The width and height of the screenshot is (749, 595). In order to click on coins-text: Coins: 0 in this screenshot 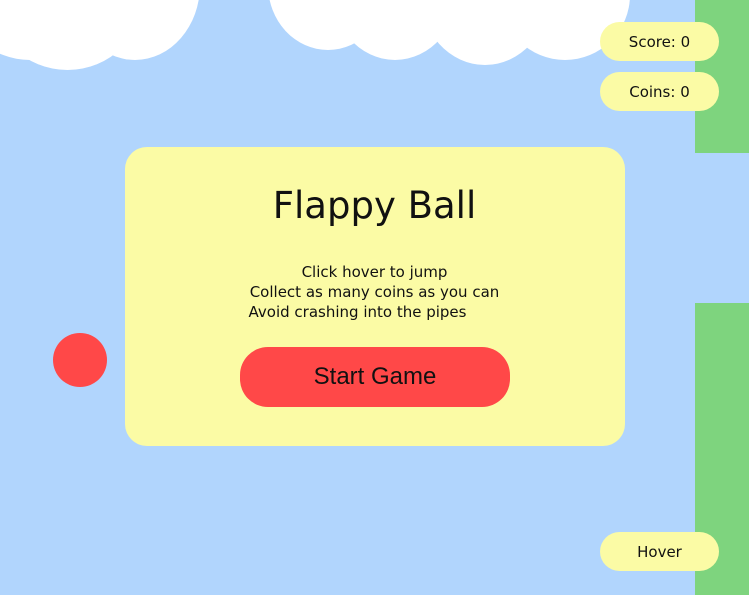, I will do `click(659, 91)`.